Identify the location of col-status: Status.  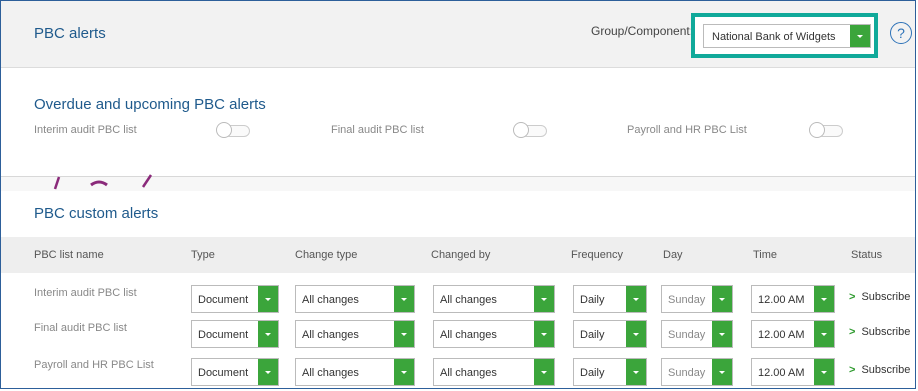
(867, 255).